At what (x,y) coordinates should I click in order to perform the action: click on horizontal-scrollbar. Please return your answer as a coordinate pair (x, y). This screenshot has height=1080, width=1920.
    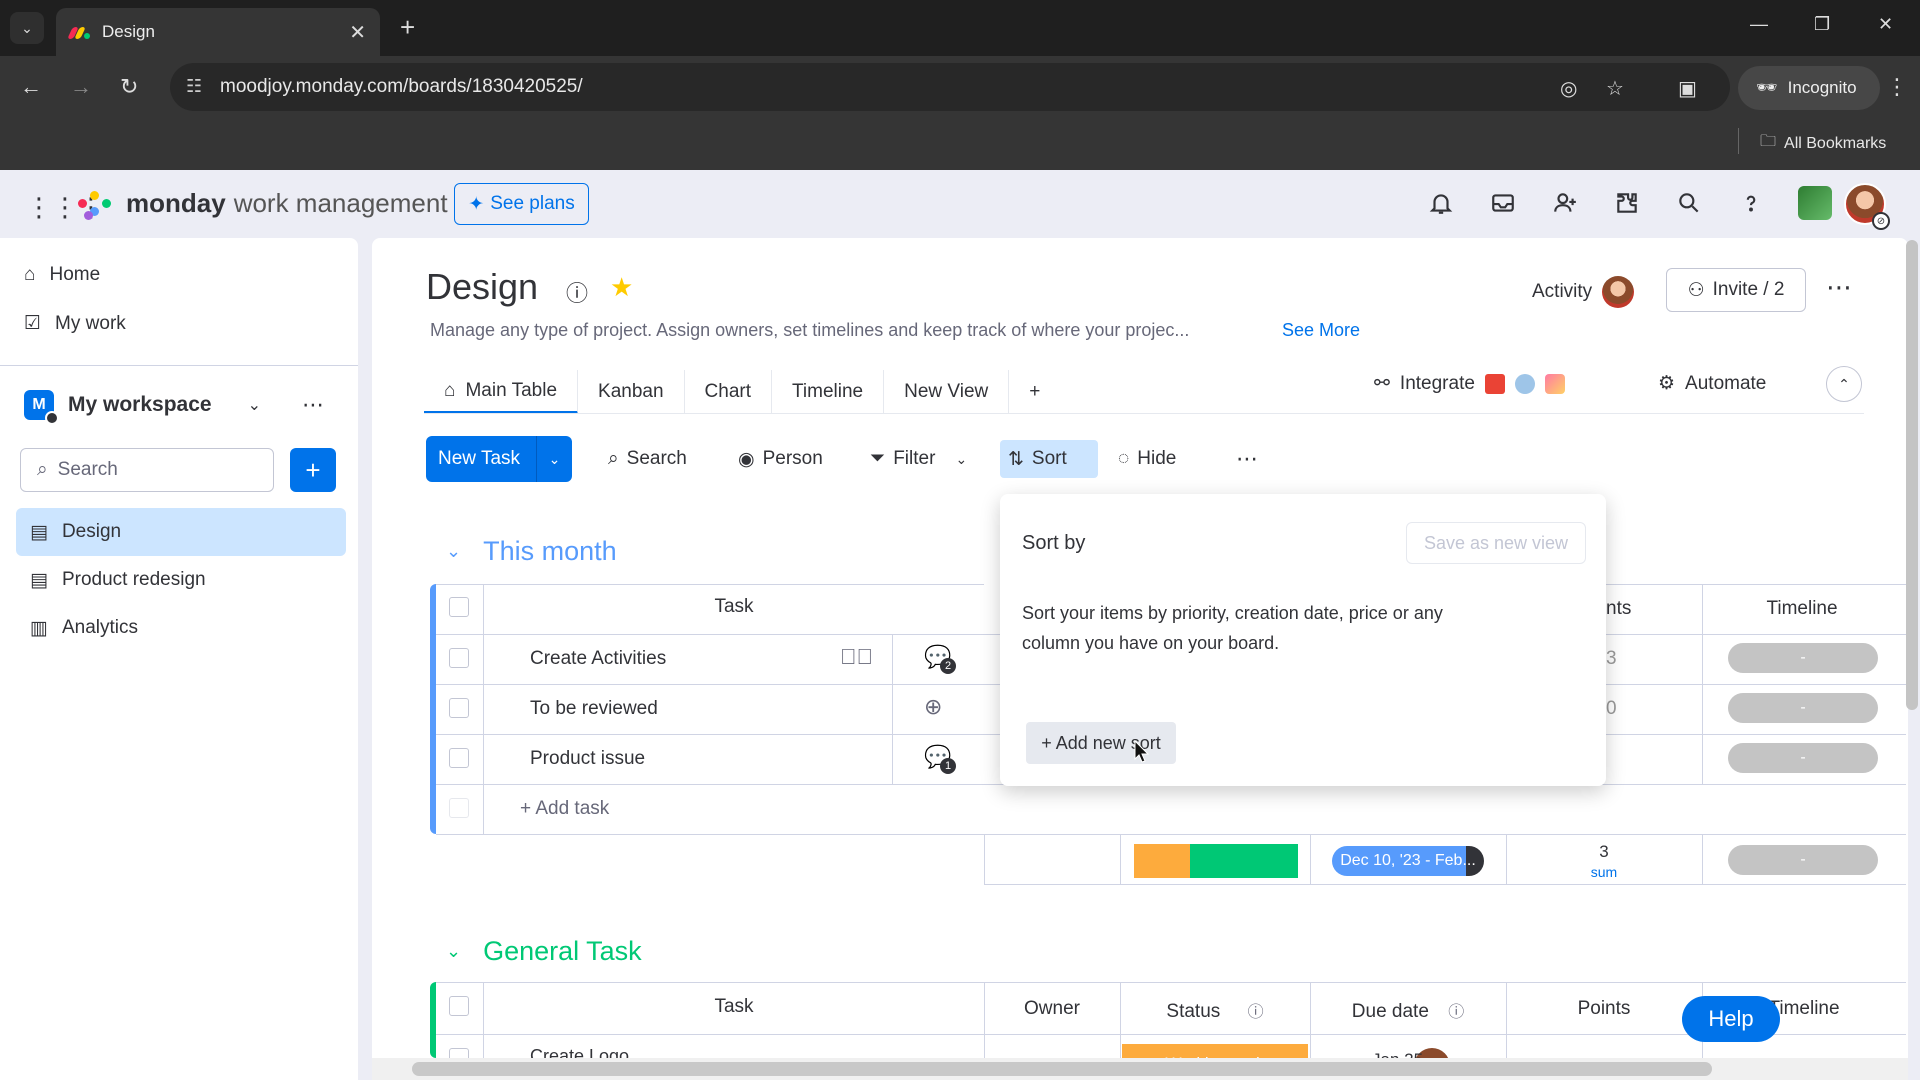
    Looking at the image, I should click on (1140, 1069).